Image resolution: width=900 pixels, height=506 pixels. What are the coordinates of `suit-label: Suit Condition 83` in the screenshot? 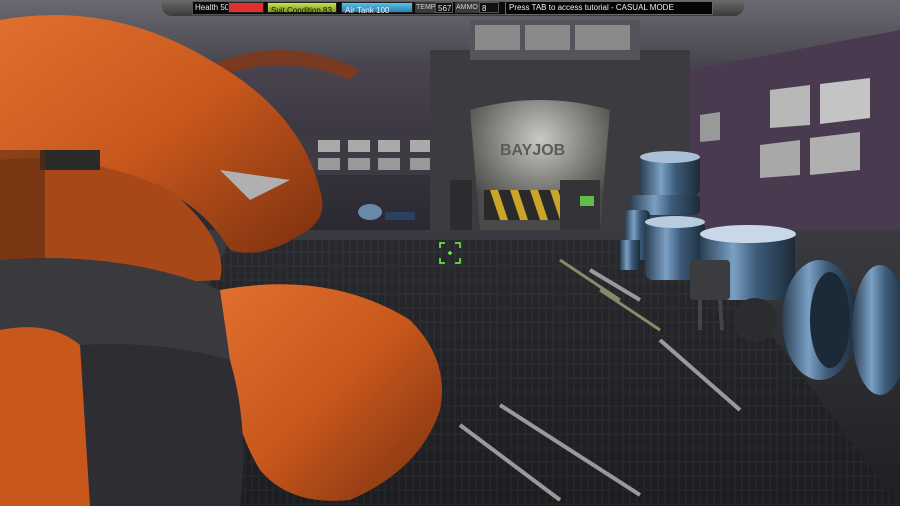 It's located at (301, 10).